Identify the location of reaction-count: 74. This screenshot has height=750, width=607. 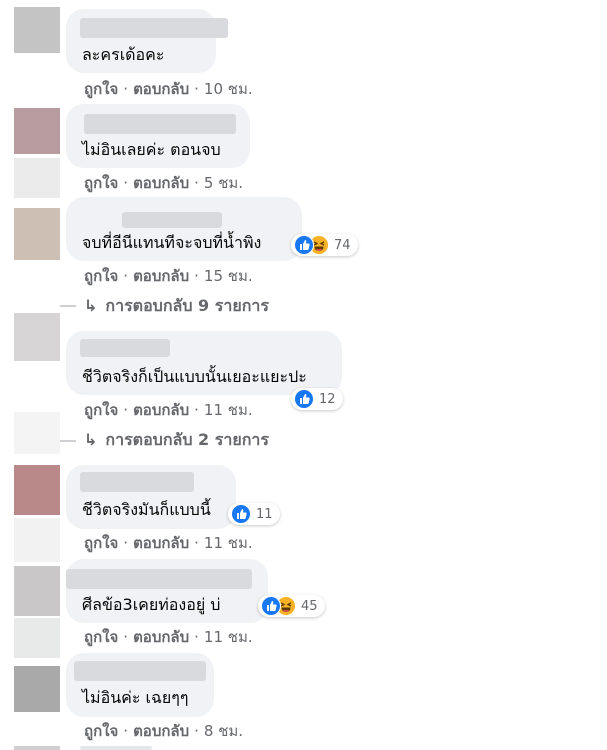
(342, 245).